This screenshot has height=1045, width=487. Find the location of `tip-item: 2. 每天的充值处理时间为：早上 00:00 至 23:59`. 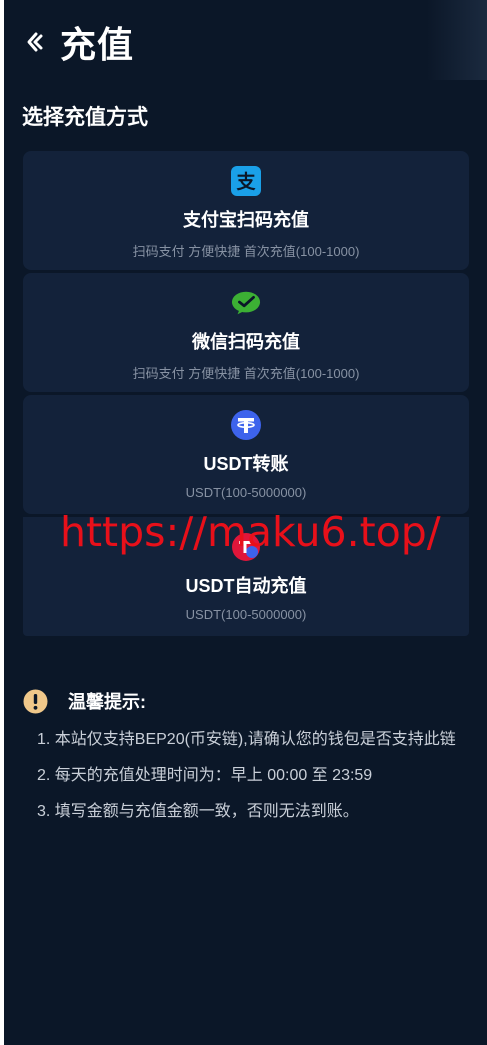

tip-item: 2. 每天的充值处理时间为：早上 00:00 至 23:59 is located at coordinates (205, 775).